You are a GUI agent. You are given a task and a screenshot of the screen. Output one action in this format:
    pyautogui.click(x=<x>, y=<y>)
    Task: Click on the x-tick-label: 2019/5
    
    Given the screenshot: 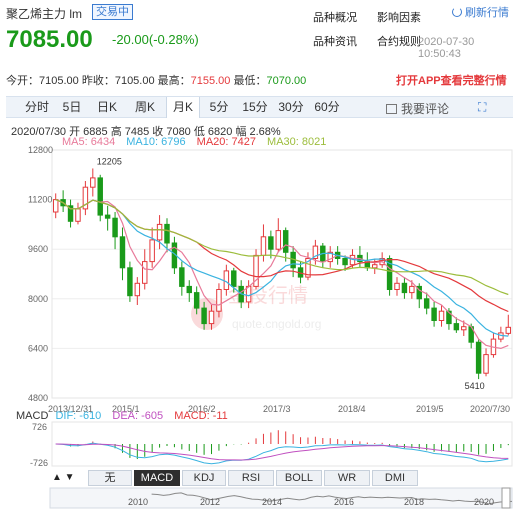 What is the action you would take?
    pyautogui.click(x=430, y=409)
    